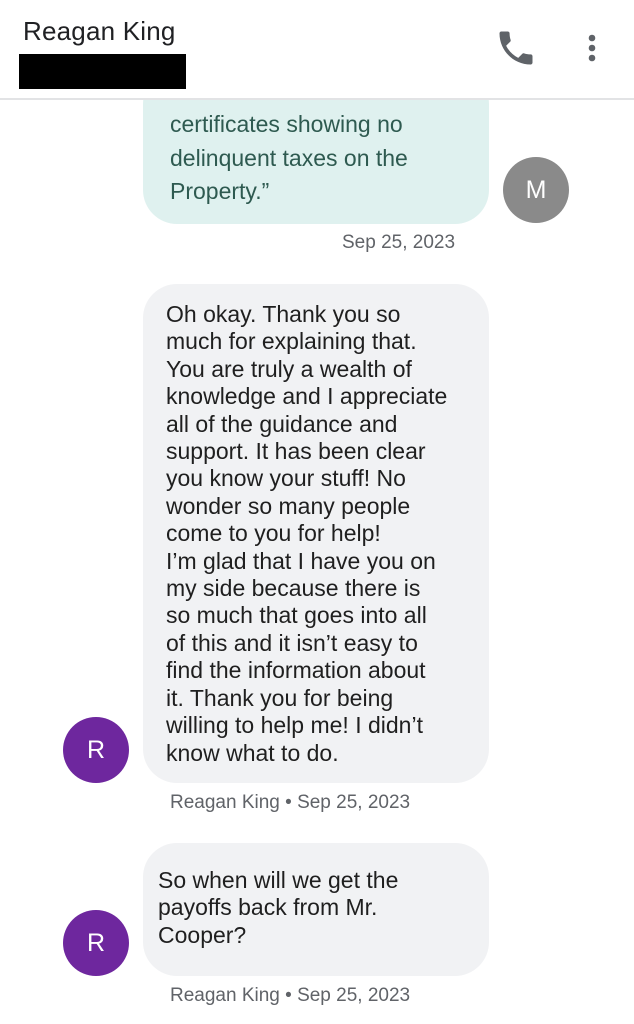  I want to click on more-options-button, so click(592, 48).